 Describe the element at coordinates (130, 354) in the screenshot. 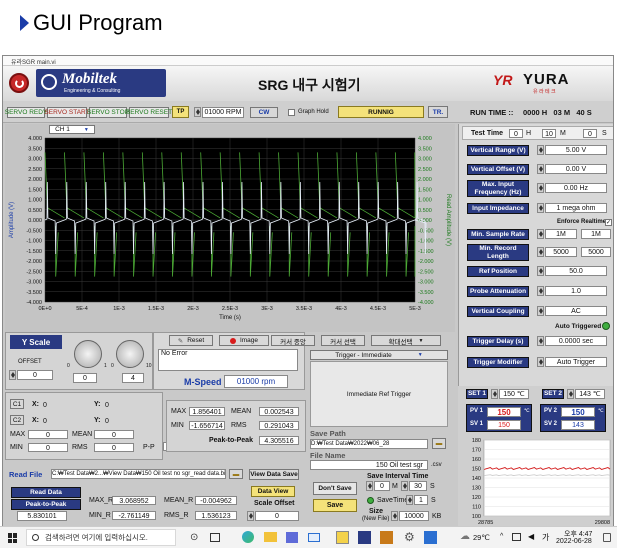

I see `range-knob` at that location.